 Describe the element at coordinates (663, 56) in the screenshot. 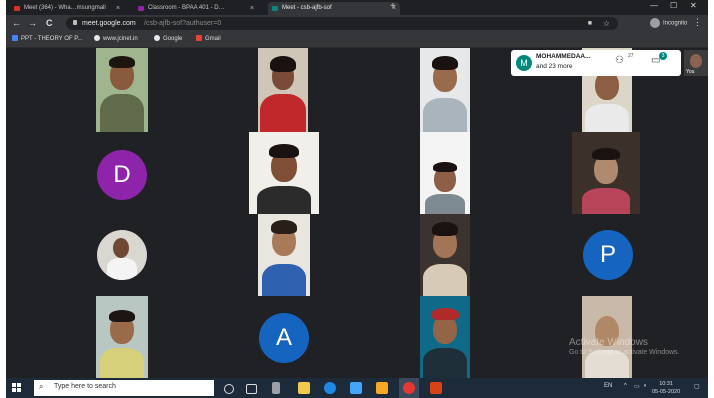

I see `chat-count-badge: 3` at that location.